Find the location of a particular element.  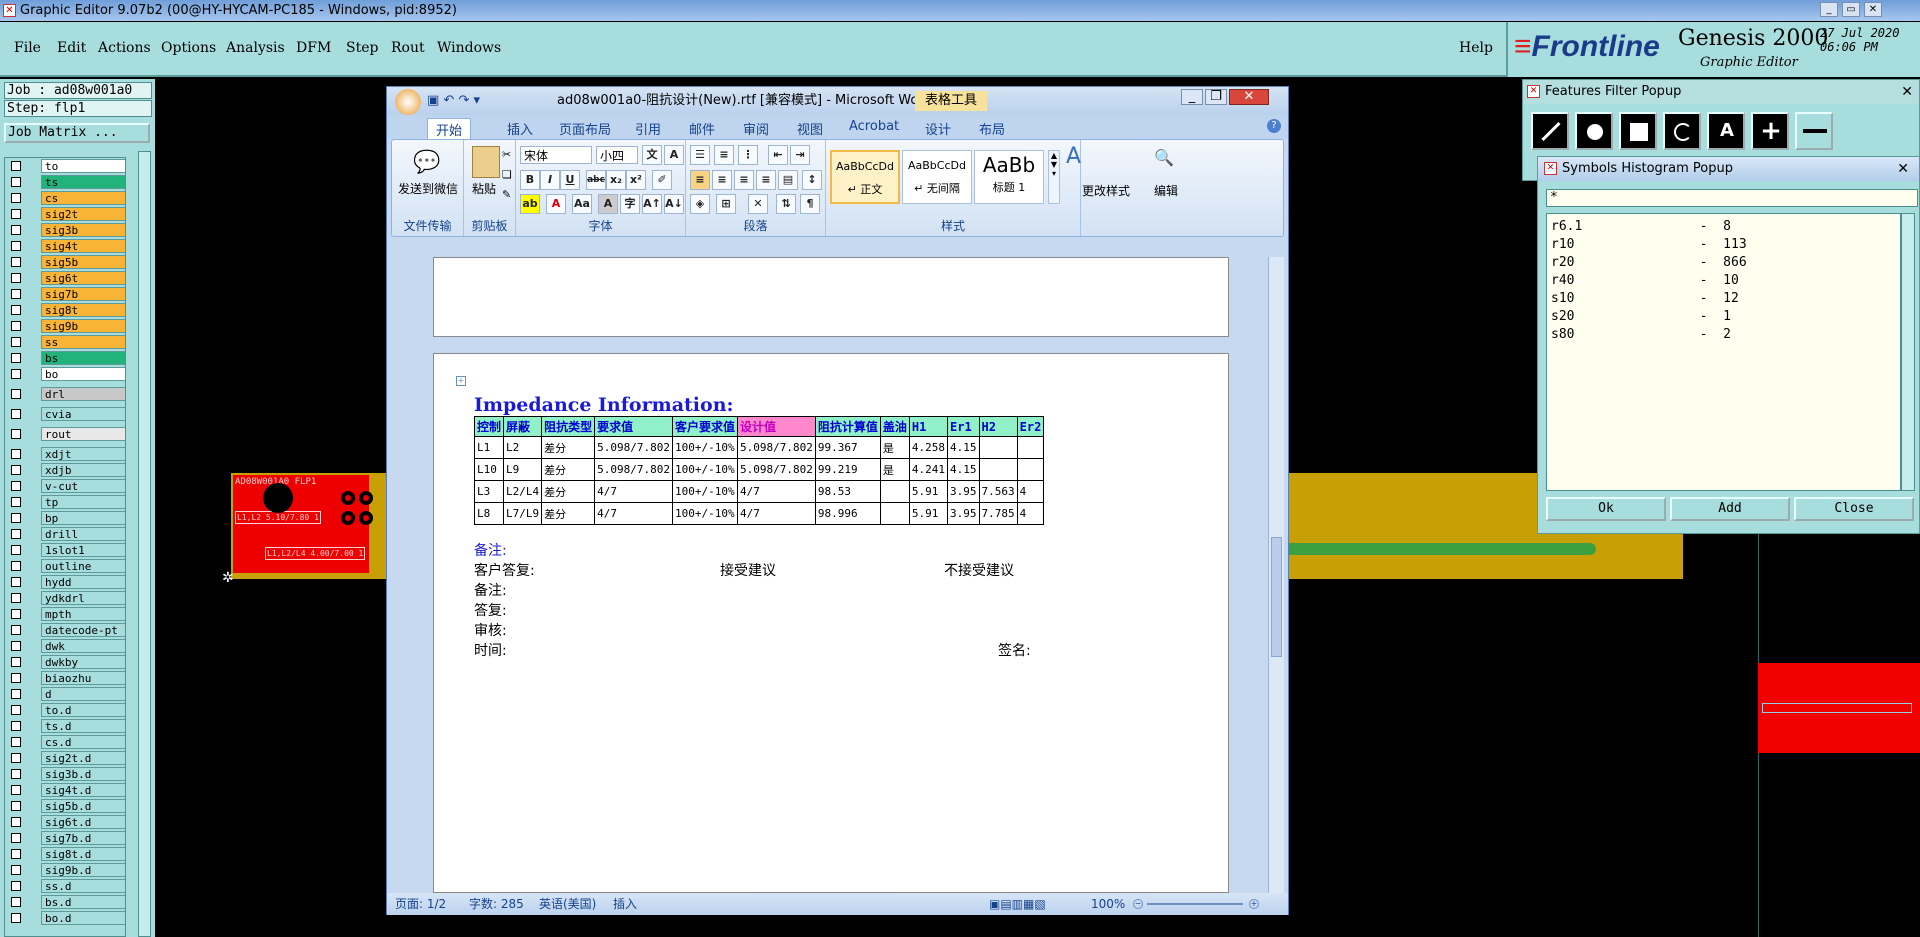

shrink-font-icon: A↓ is located at coordinates (674, 204).